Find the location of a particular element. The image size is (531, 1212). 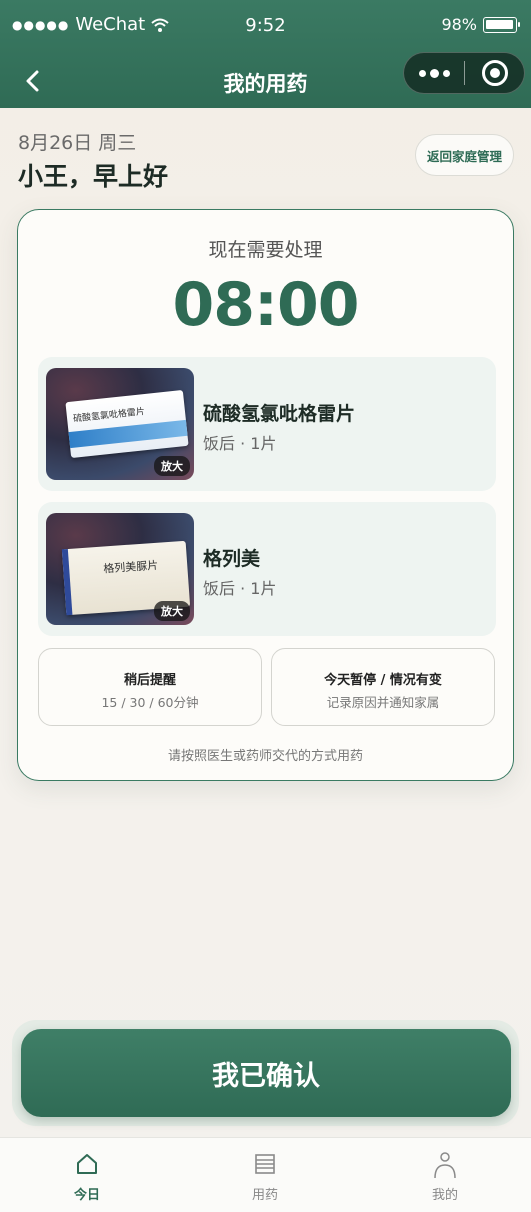

tab-bar: 今日 用药 我的 is located at coordinates (265, 1174).